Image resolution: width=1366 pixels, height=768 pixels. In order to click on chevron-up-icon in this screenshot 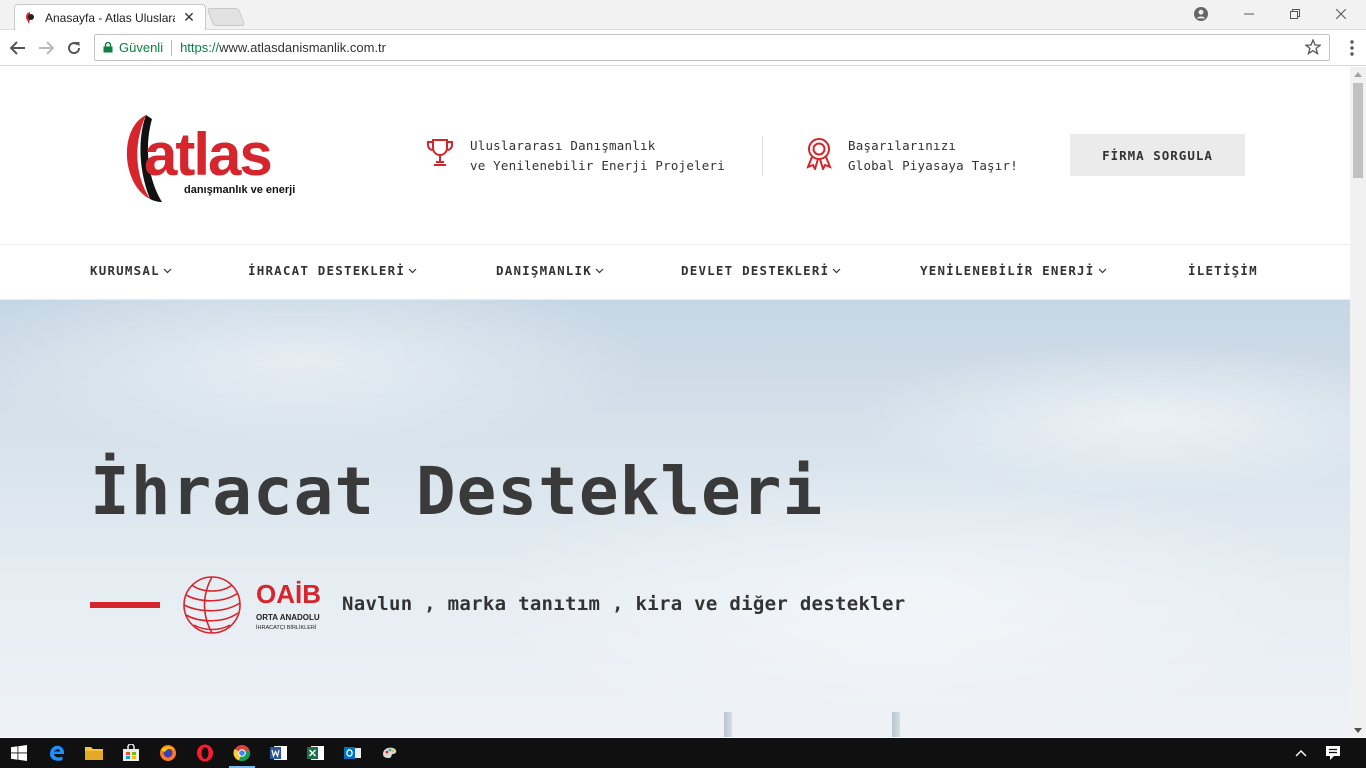, I will do `click(1301, 753)`.